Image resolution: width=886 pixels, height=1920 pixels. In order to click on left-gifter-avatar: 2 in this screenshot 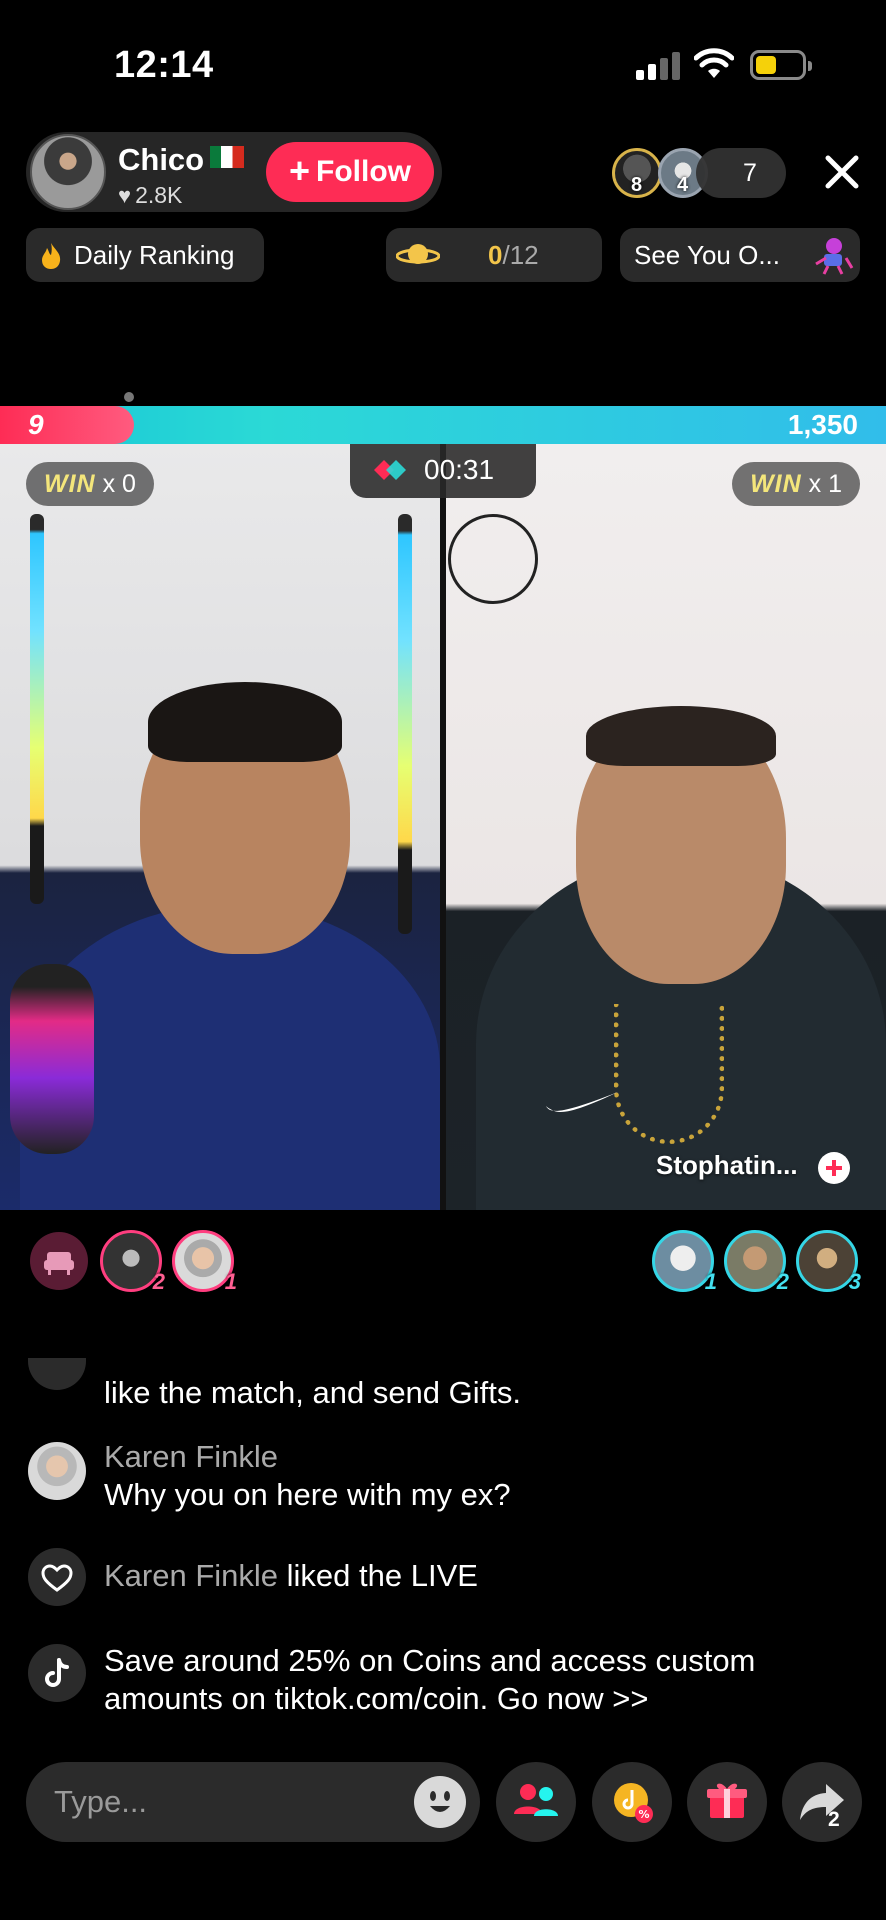, I will do `click(132, 1262)`.